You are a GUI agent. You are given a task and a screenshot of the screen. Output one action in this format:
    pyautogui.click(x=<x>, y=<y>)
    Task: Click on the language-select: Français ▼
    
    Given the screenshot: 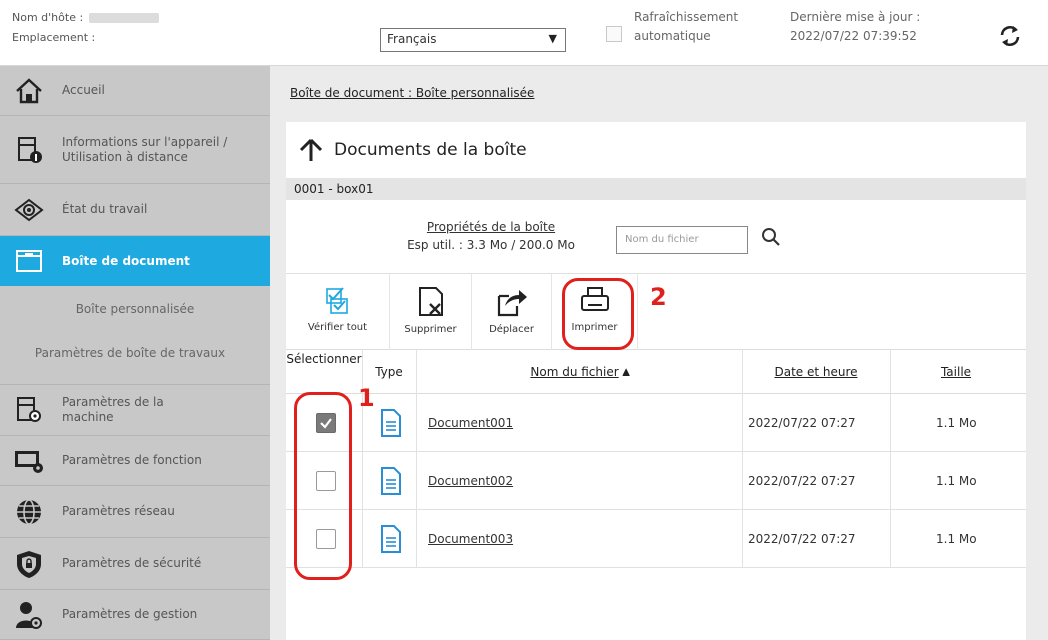 What is the action you would take?
    pyautogui.click(x=473, y=40)
    